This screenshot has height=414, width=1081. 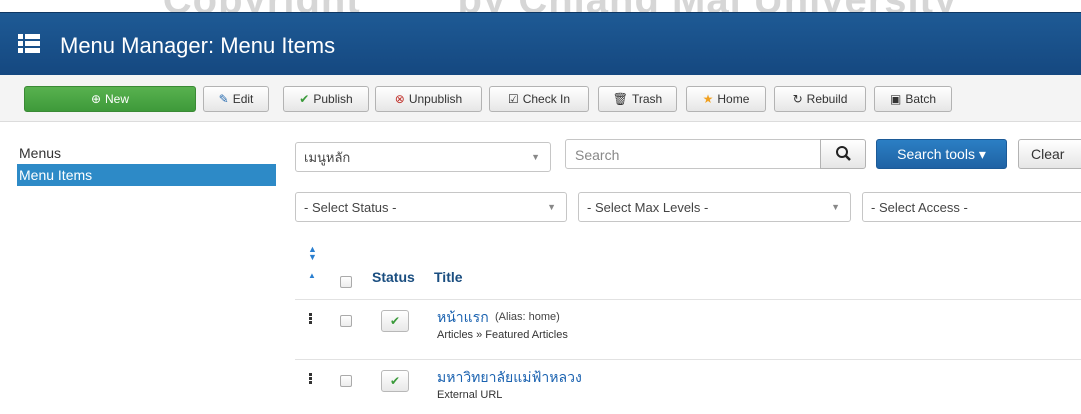 I want to click on status-select-value: - Select Status -, so click(x=350, y=207).